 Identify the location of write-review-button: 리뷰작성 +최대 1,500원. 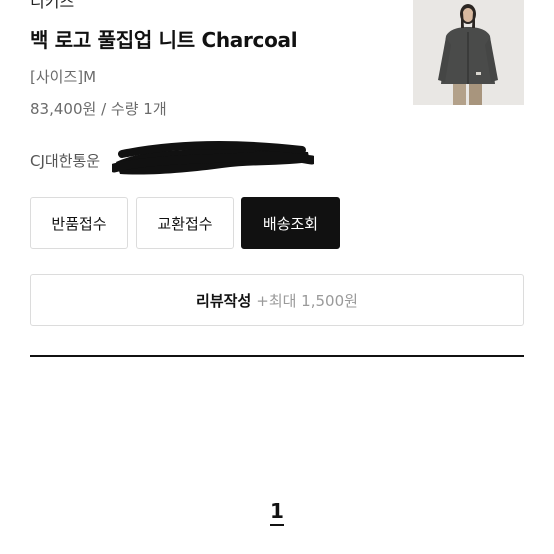
(277, 300).